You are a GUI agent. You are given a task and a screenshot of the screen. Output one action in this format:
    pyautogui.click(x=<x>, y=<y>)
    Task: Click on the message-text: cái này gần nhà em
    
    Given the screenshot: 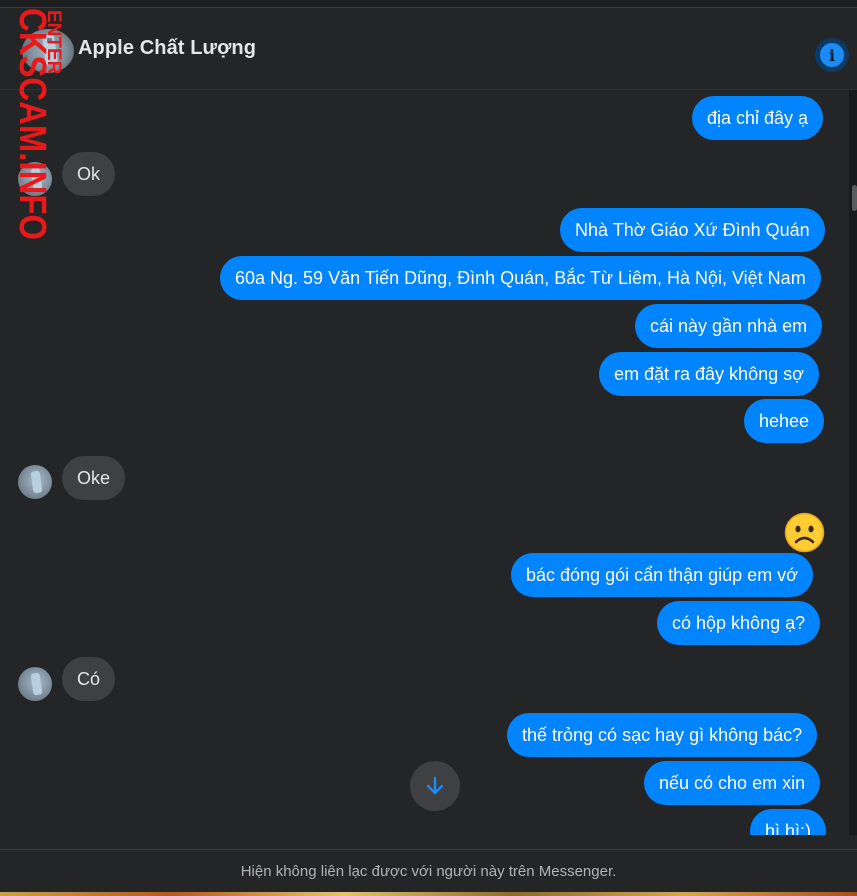 What is the action you would take?
    pyautogui.click(x=729, y=326)
    